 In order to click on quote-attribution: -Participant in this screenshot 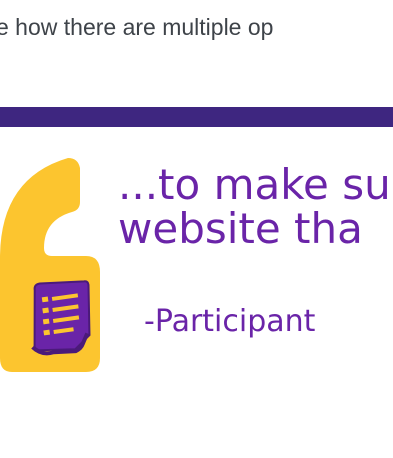, I will do `click(230, 321)`.